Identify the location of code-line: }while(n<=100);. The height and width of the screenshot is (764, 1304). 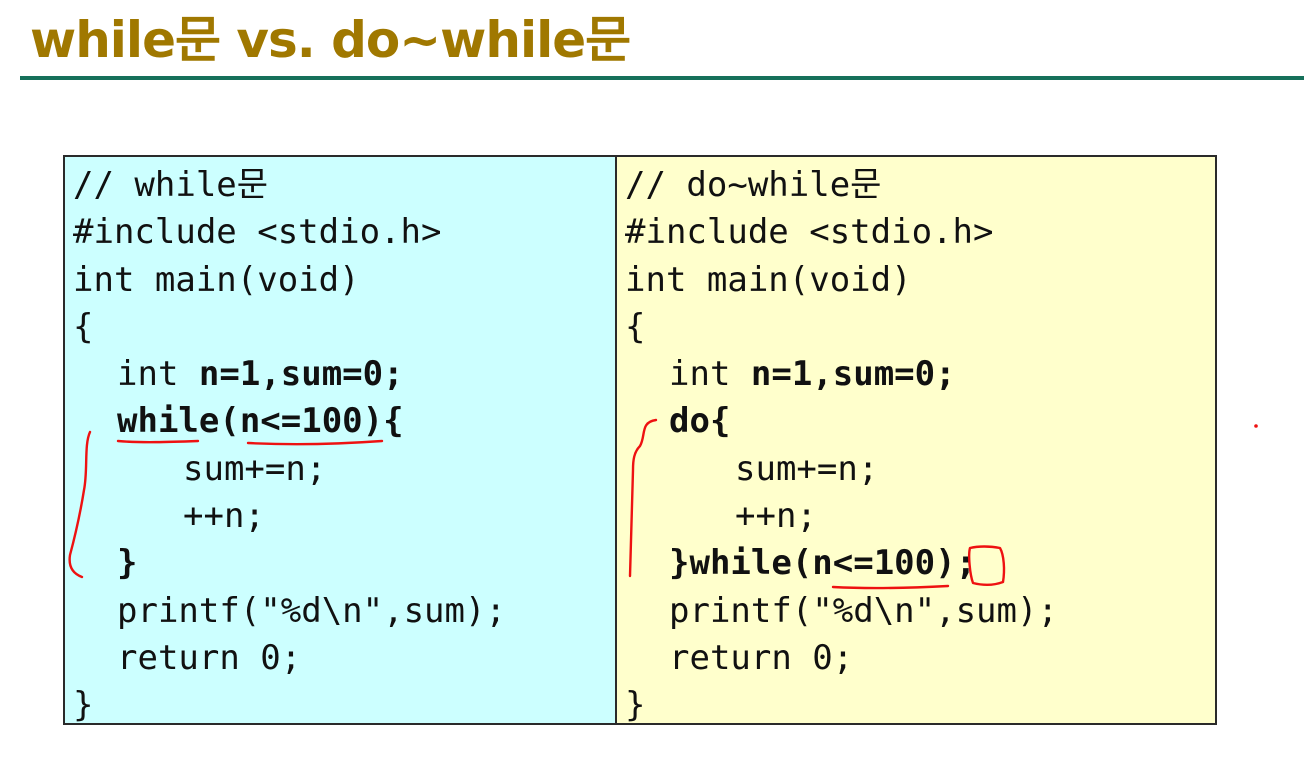
(823, 563).